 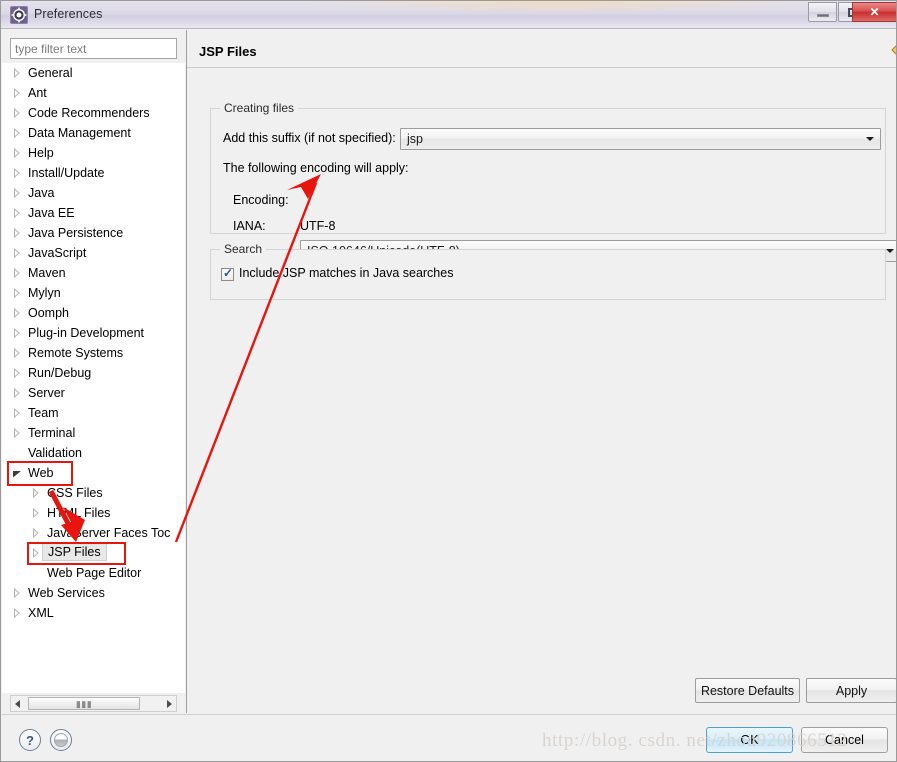 I want to click on tree-item-label: Install/Update, so click(x=66, y=173).